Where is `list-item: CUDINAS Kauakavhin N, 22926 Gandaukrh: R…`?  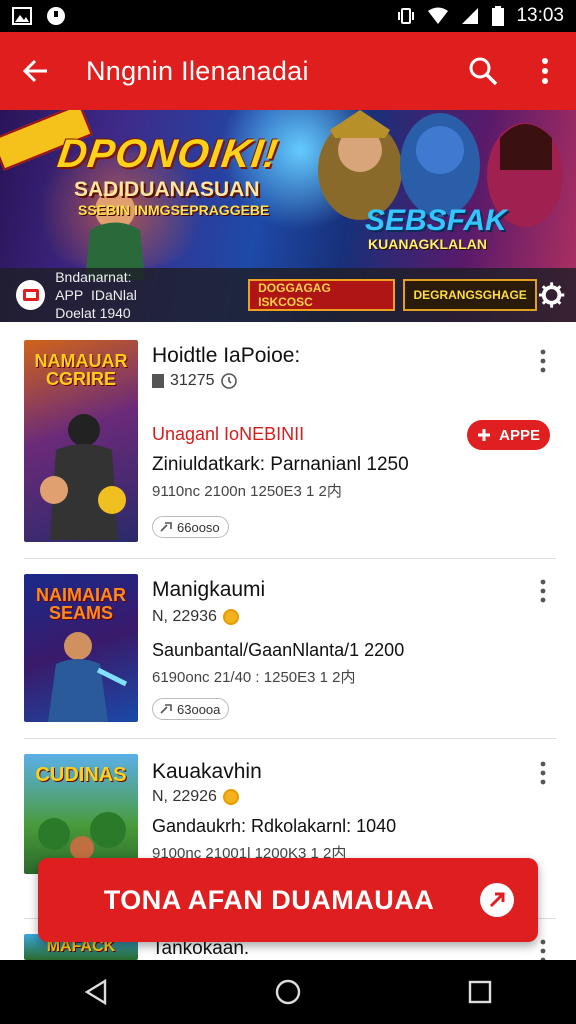
list-item: CUDINAS Kauakavhin N, 22926 Gandaukrh: R… is located at coordinates (290, 814).